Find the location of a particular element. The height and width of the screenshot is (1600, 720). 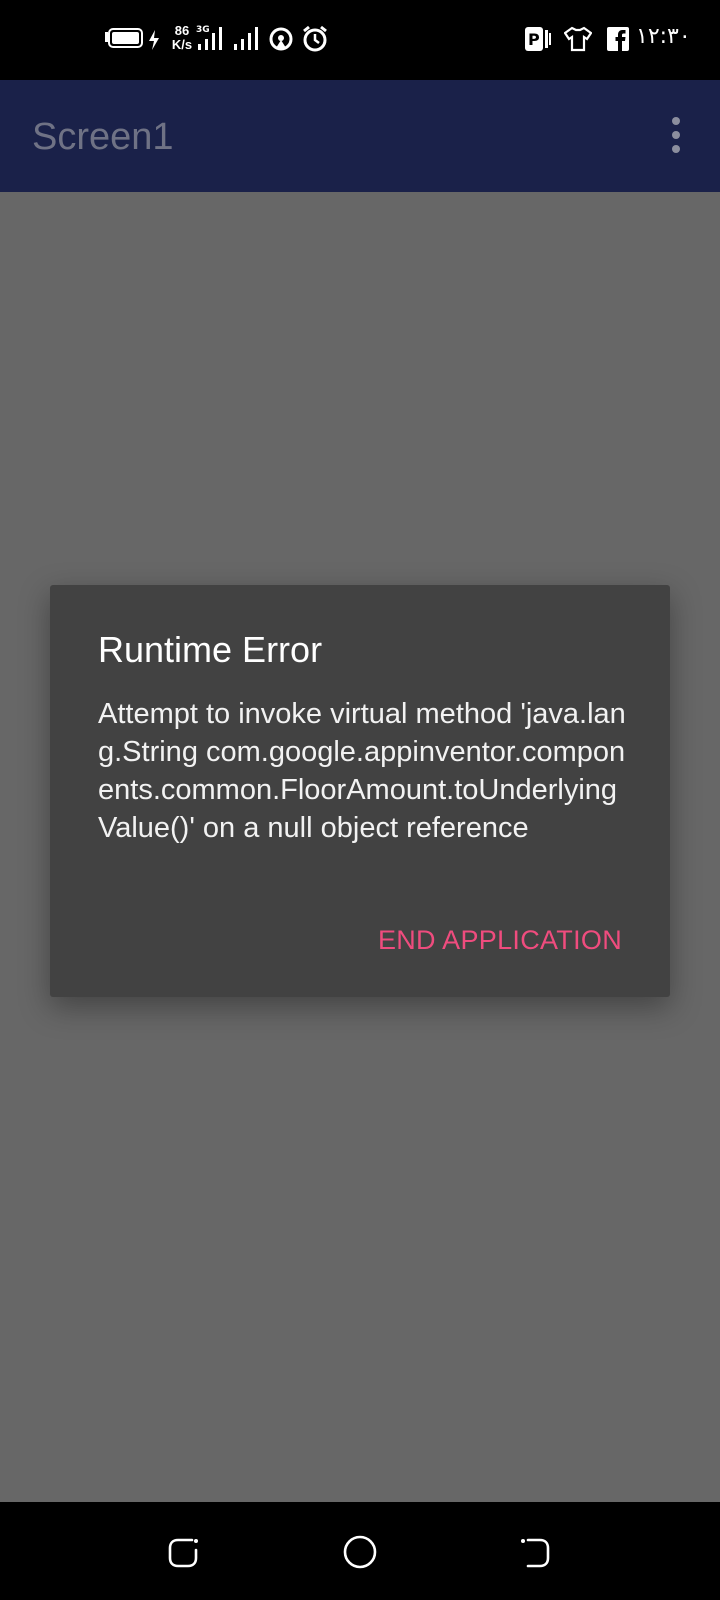

network-speed-value: 86 is located at coordinates (182, 30).